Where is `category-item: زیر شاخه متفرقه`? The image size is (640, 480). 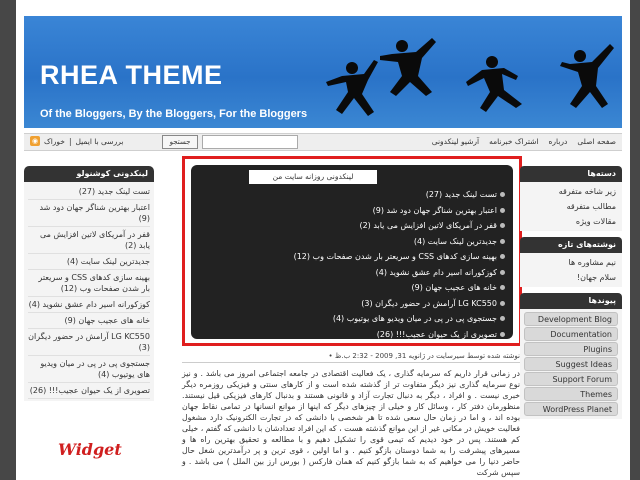 category-item: زیر شاخه متفرقه is located at coordinates (571, 191).